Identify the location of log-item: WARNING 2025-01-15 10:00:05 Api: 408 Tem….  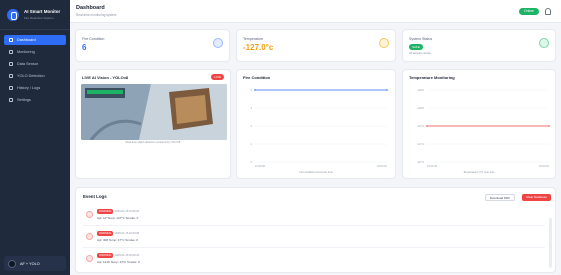
(314, 237).